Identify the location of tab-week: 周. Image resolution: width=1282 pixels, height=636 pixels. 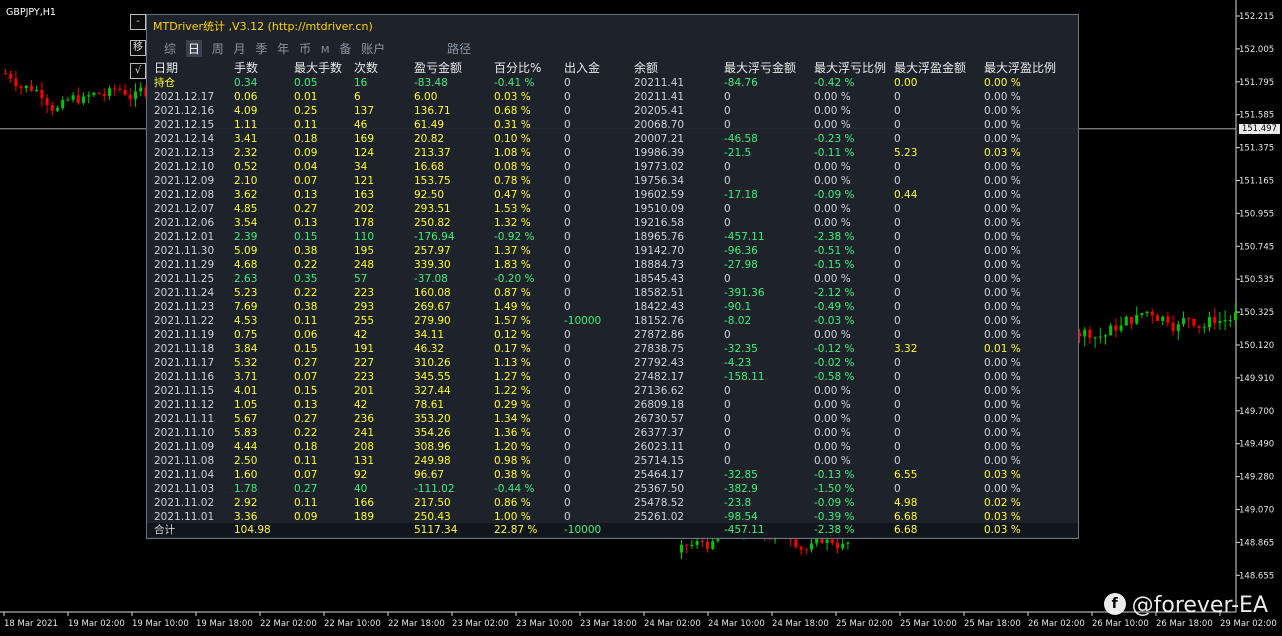
(218, 48).